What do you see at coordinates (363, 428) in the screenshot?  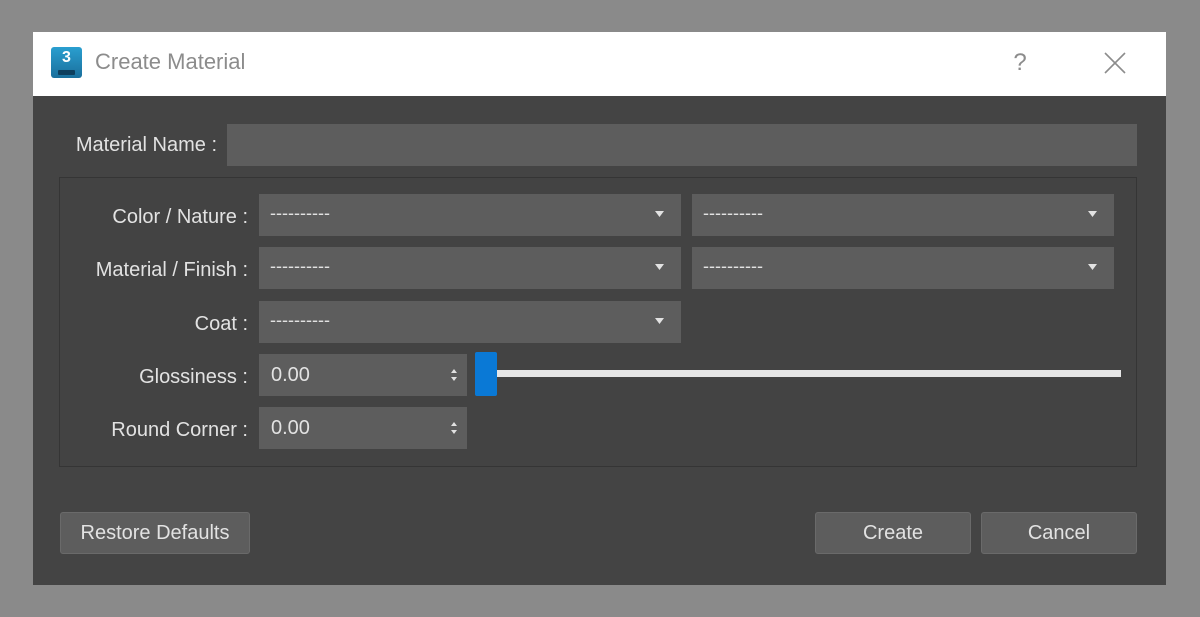 I see `round-corner-spinner: 0.00` at bounding box center [363, 428].